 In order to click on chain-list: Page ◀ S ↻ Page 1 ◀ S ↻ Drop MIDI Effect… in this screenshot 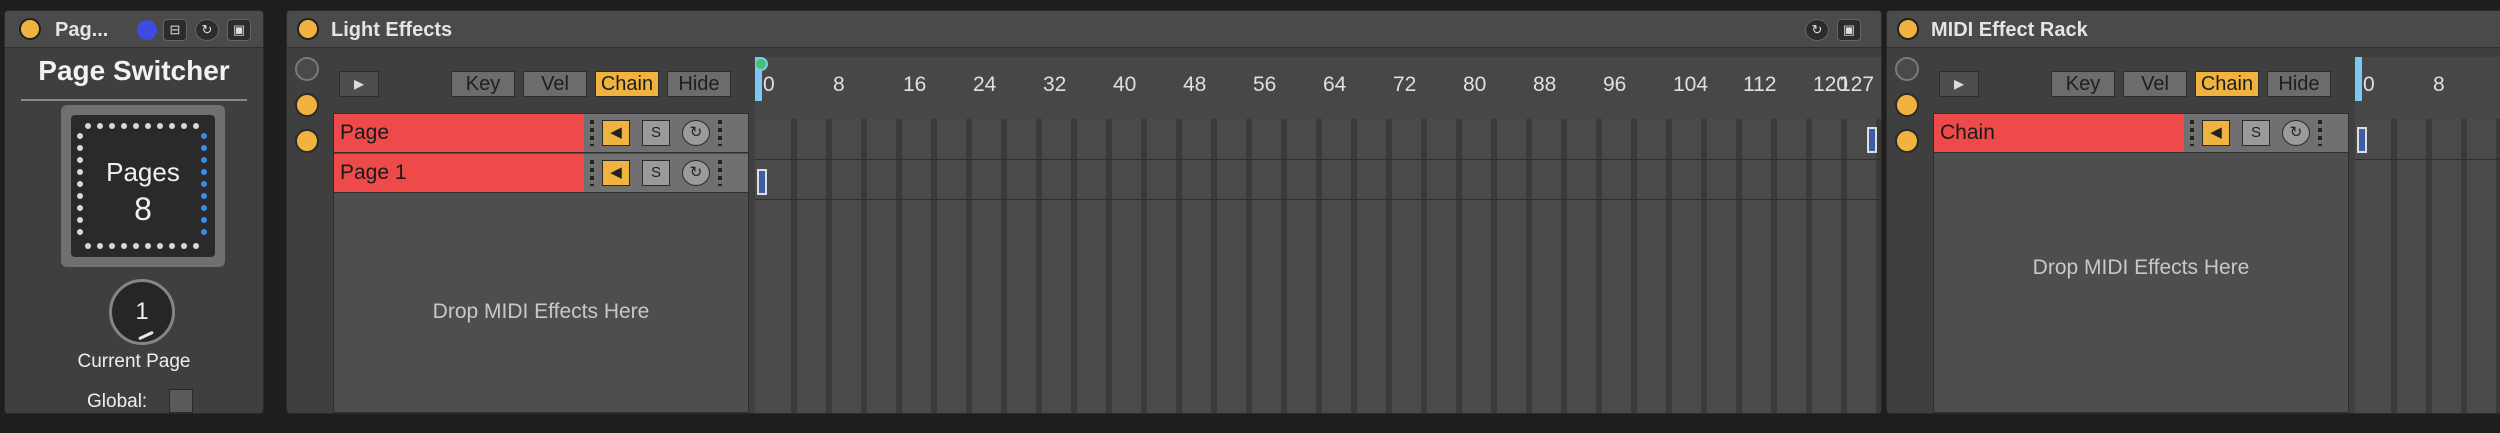, I will do `click(541, 263)`.